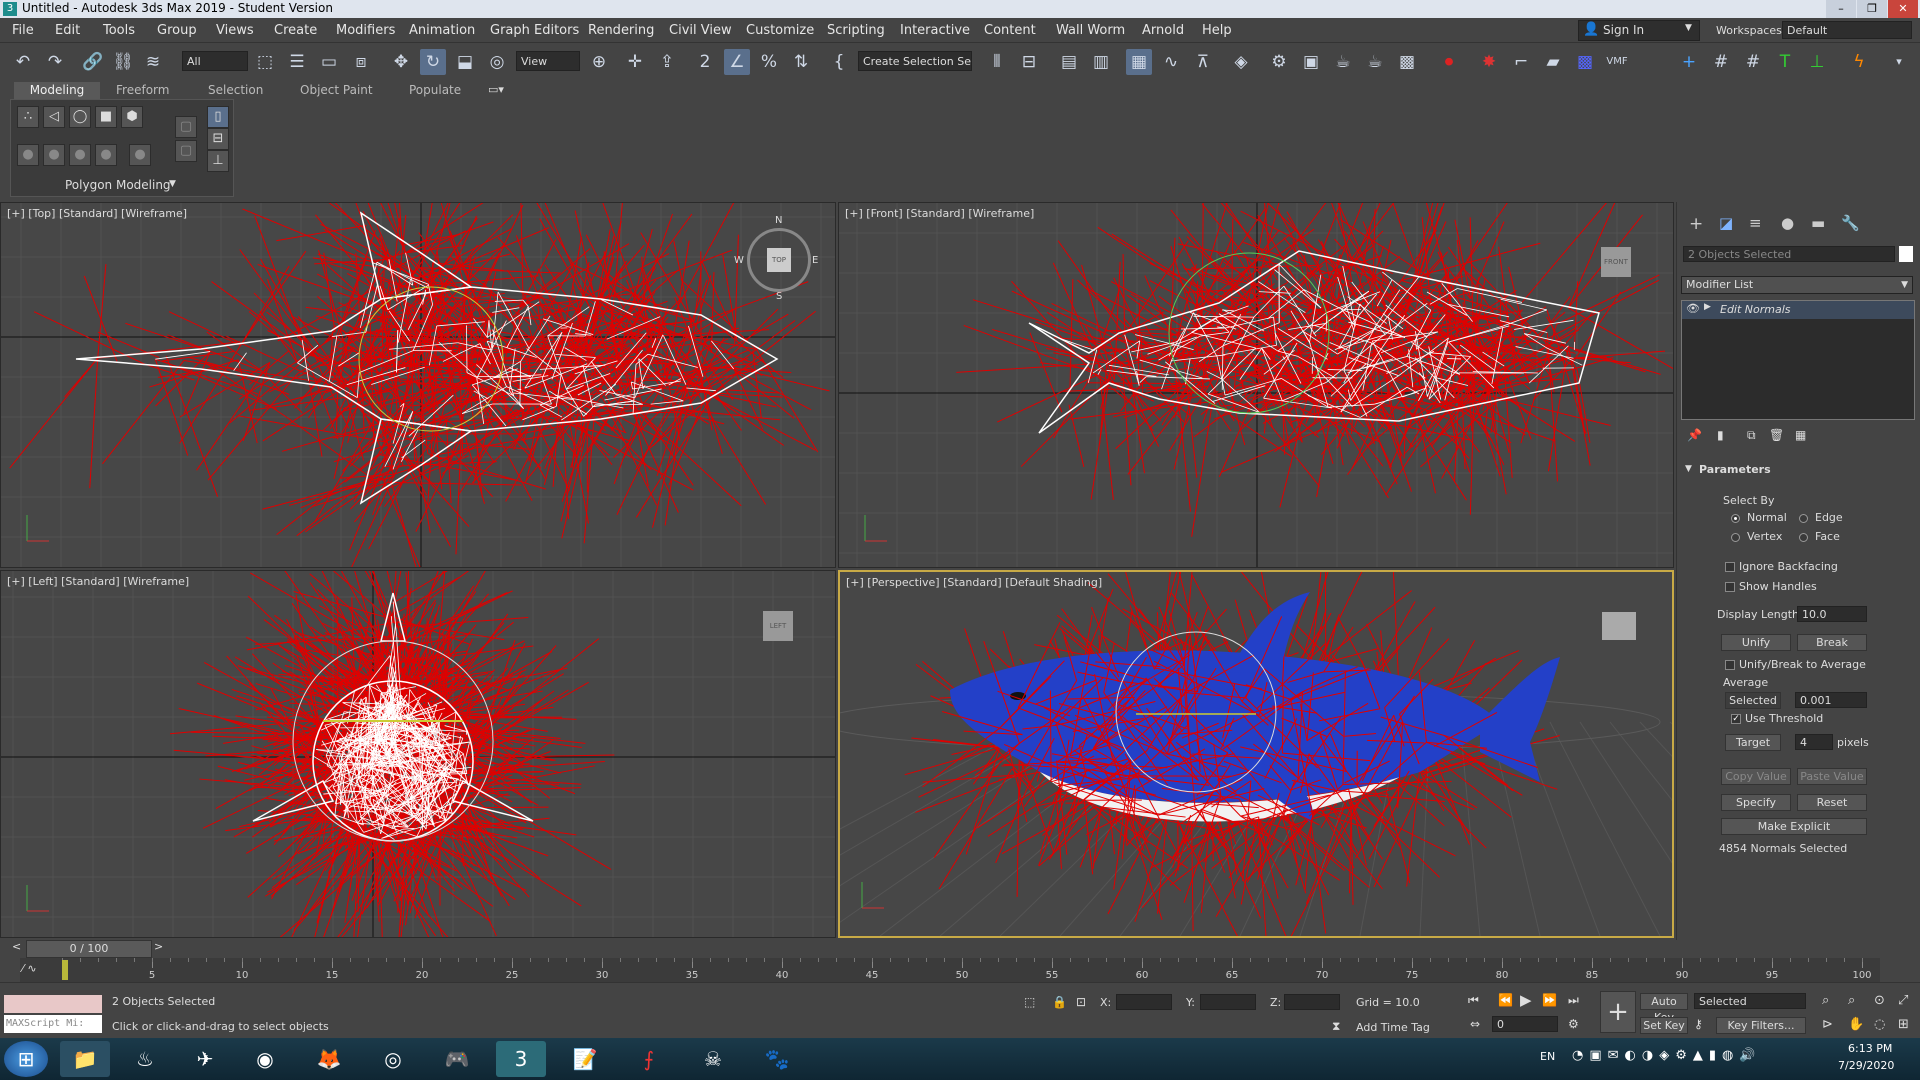 This screenshot has height=1080, width=1920. I want to click on keyboard-shortcut-icon: ⇪, so click(667, 62).